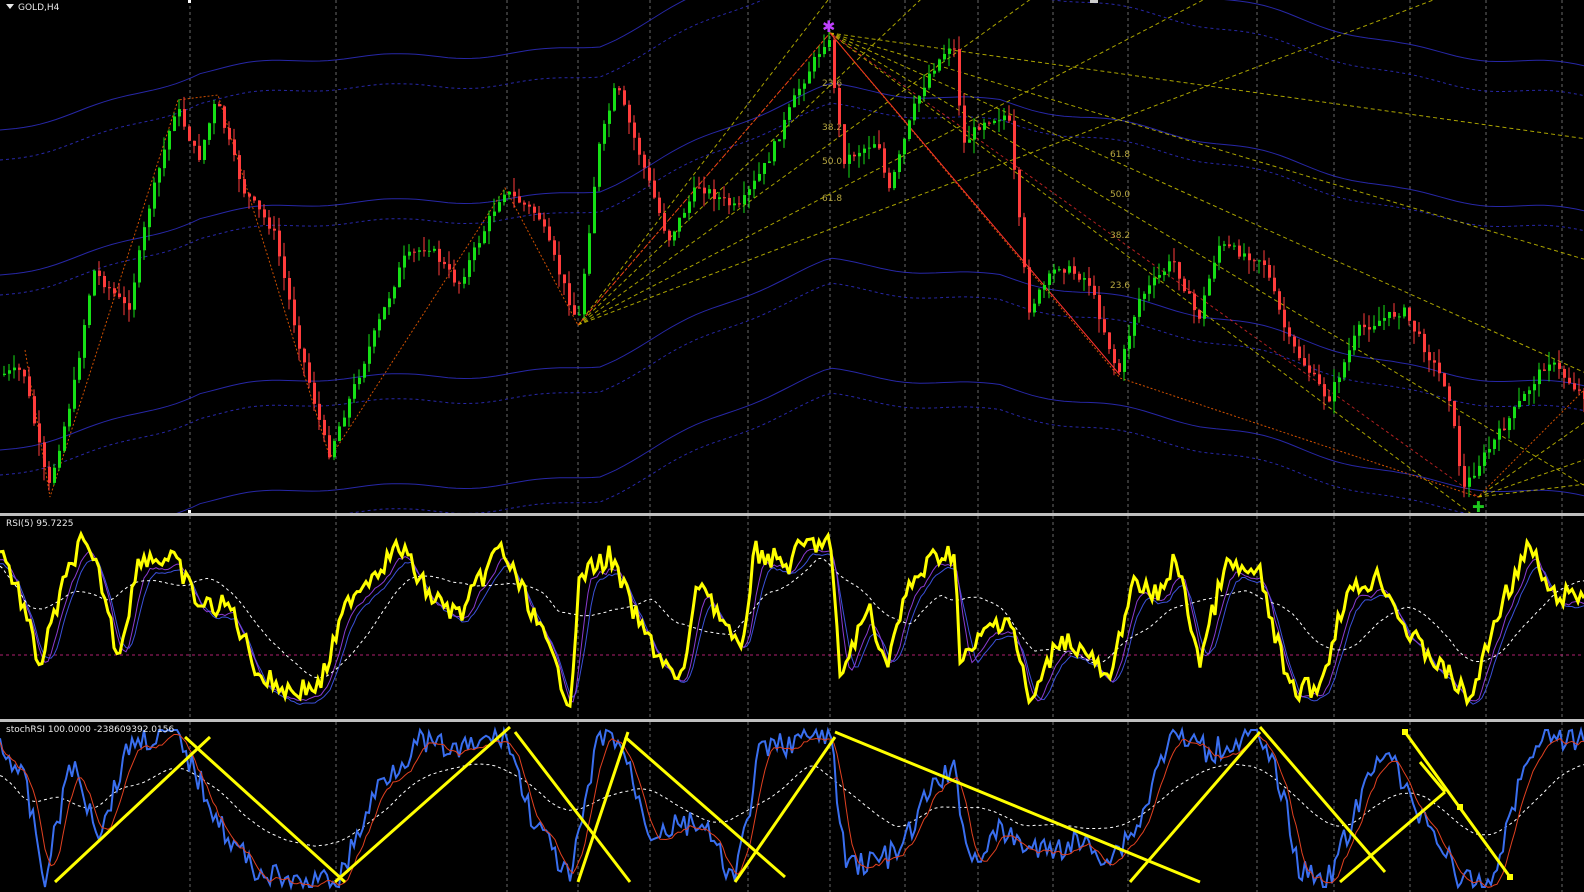 The image size is (1584, 892). I want to click on fib-level-label: 23.6, so click(1120, 286).